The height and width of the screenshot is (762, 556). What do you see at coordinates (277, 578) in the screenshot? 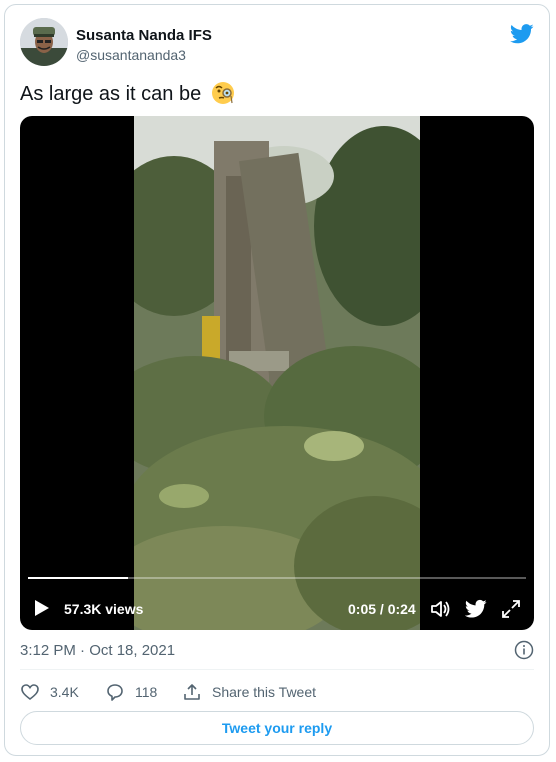
I see `video-progress-bar` at bounding box center [277, 578].